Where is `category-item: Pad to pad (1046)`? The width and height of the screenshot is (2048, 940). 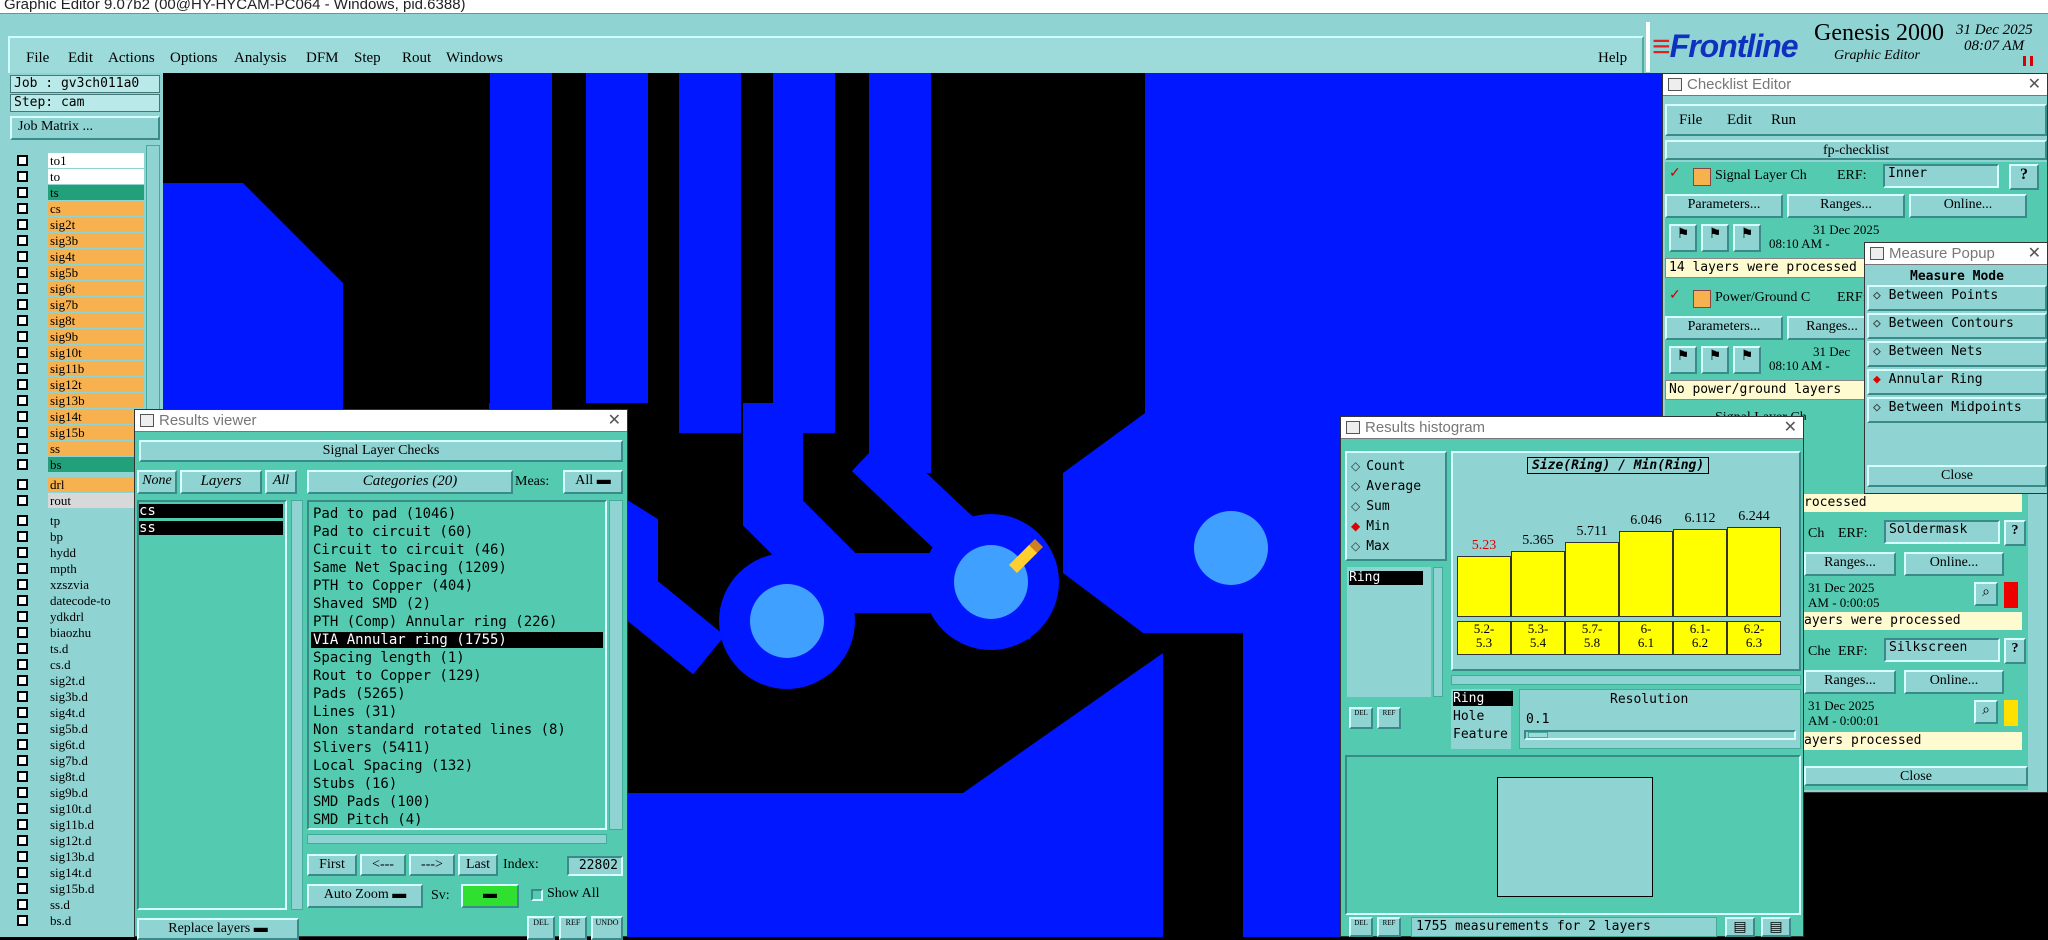
category-item: Pad to pad (1046) is located at coordinates (457, 514).